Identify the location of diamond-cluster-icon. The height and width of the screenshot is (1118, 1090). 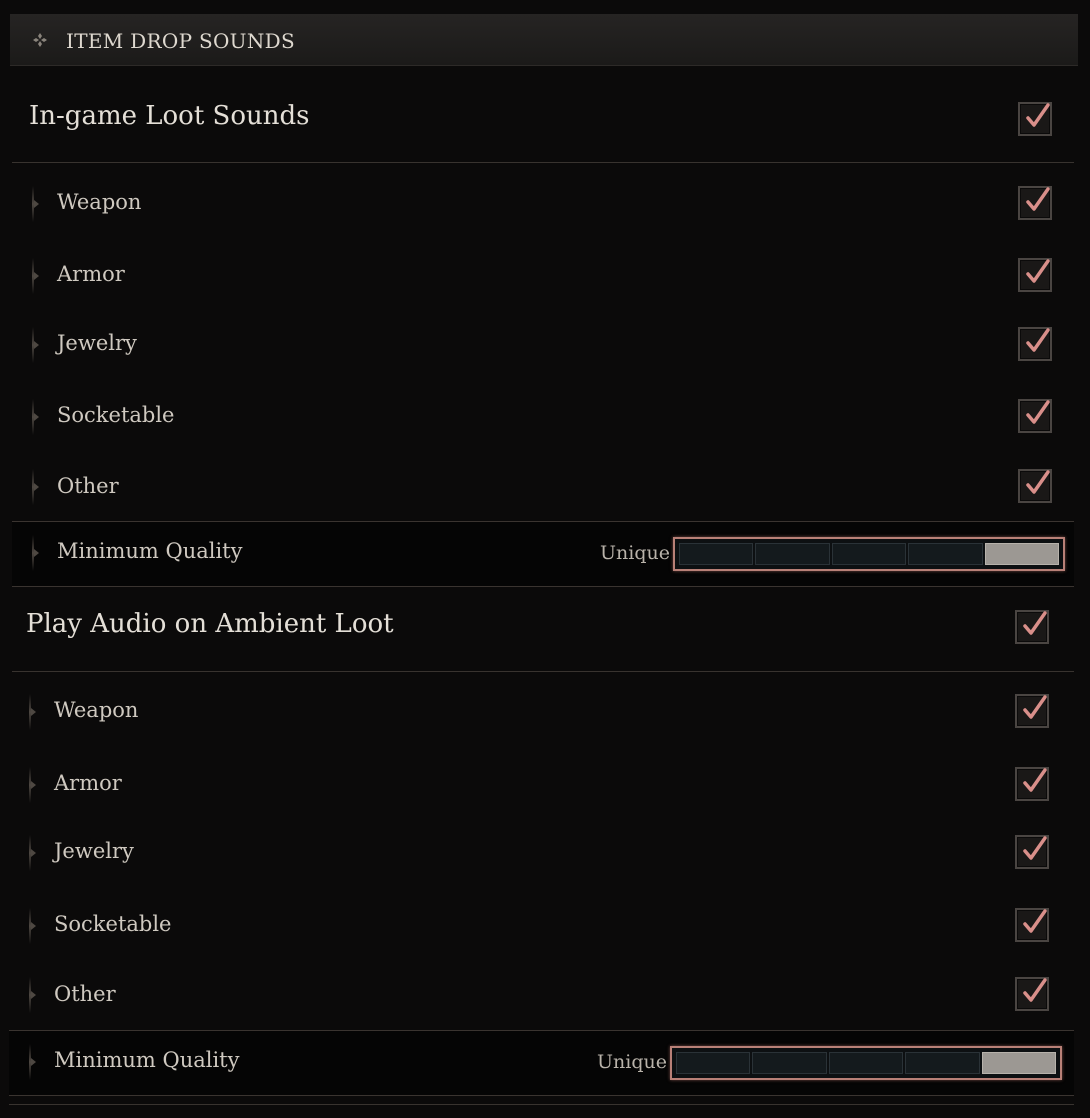
(40, 40).